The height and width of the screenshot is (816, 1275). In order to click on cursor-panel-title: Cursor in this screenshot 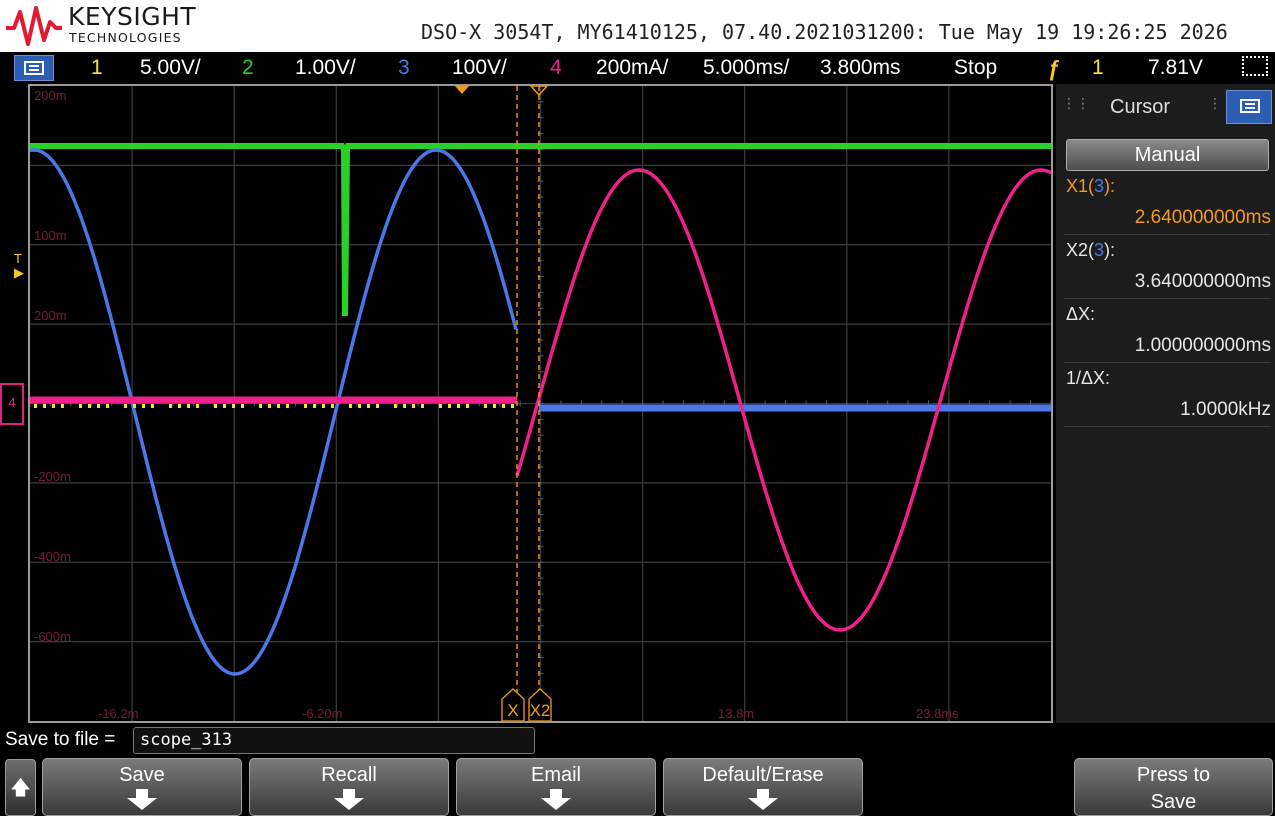, I will do `click(1140, 107)`.